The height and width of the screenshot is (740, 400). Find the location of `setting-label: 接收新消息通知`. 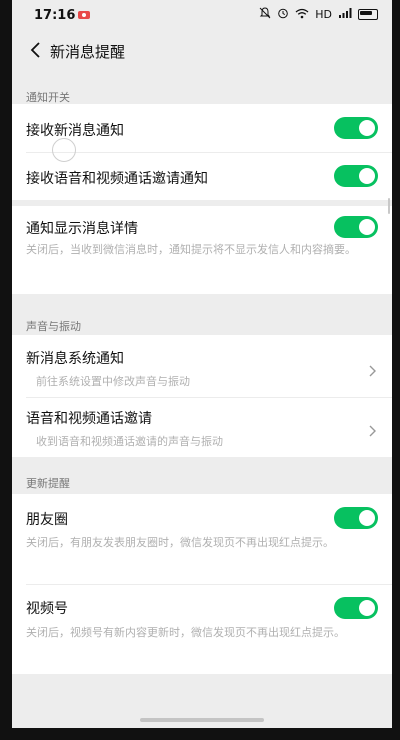

setting-label: 接收新消息通知 is located at coordinates (75, 131).